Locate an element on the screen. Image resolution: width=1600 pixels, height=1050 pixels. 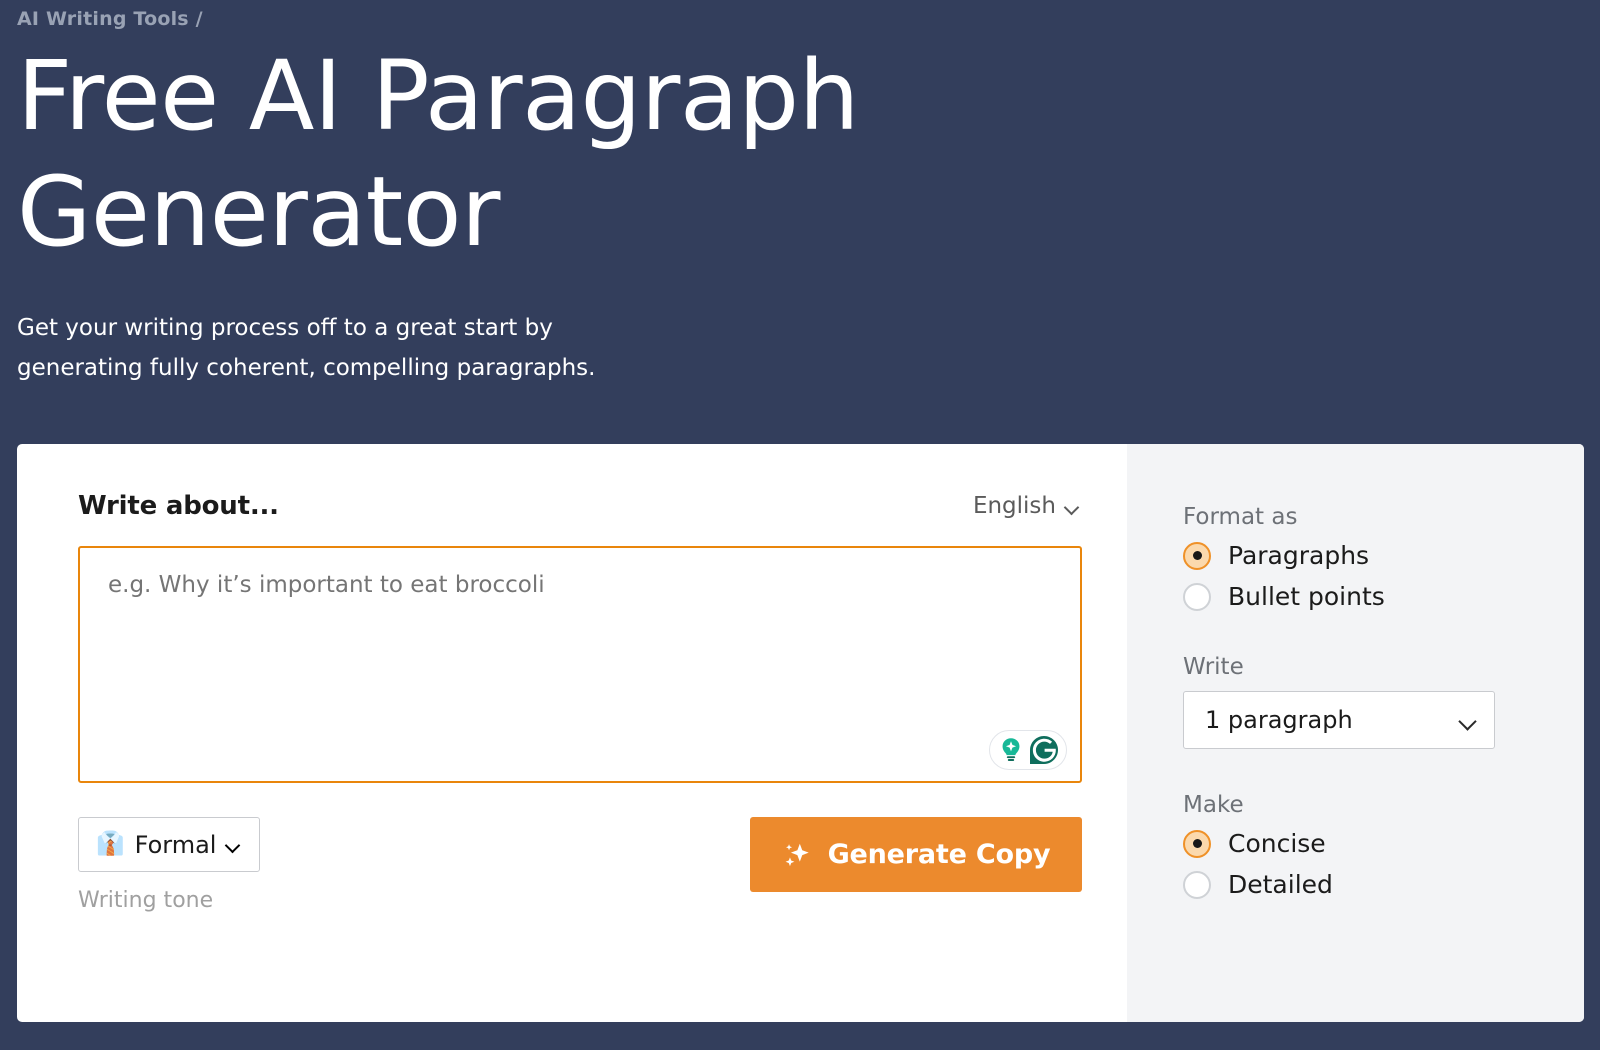
option-detailed-label: Detailed is located at coordinates (1280, 884).